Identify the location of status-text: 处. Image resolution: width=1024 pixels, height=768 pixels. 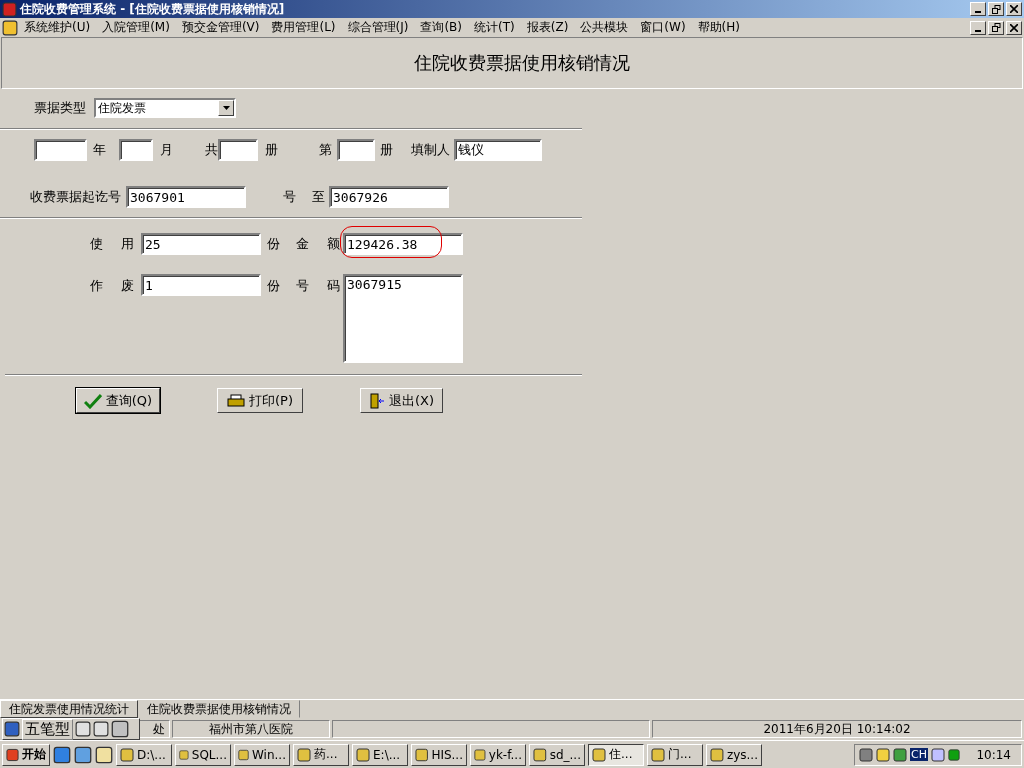
(159, 729).